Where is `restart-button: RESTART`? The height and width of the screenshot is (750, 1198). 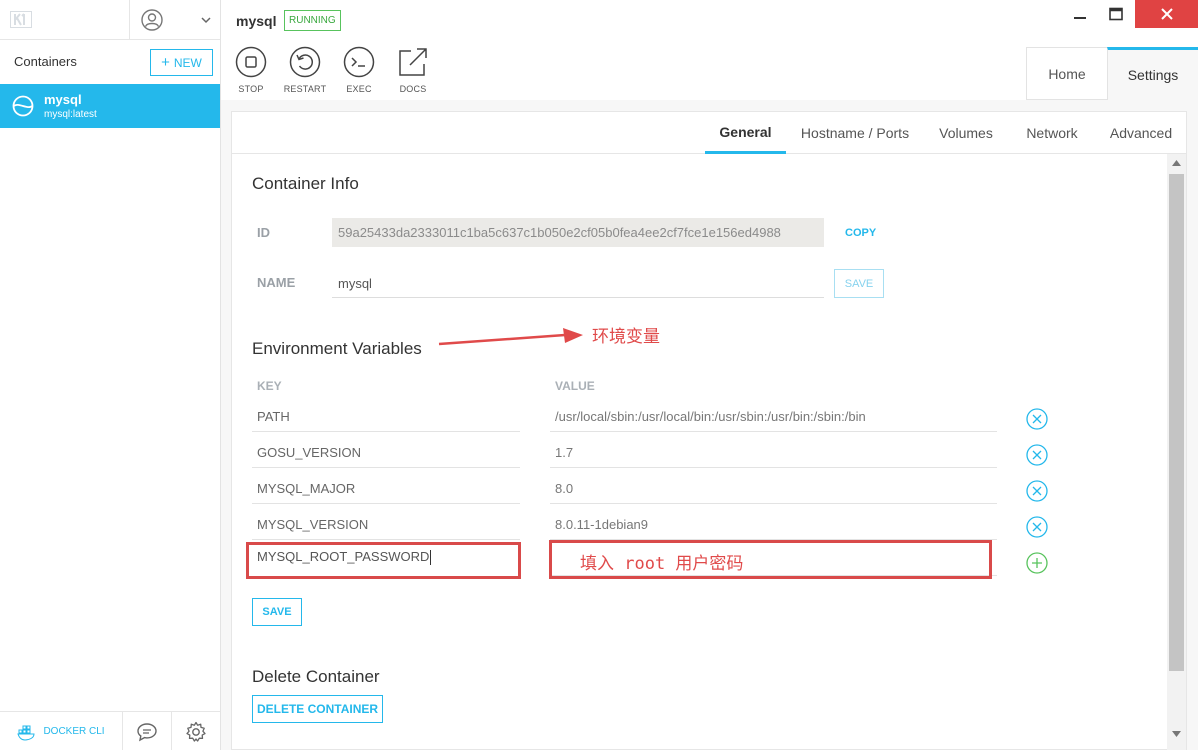 restart-button: RESTART is located at coordinates (305, 70).